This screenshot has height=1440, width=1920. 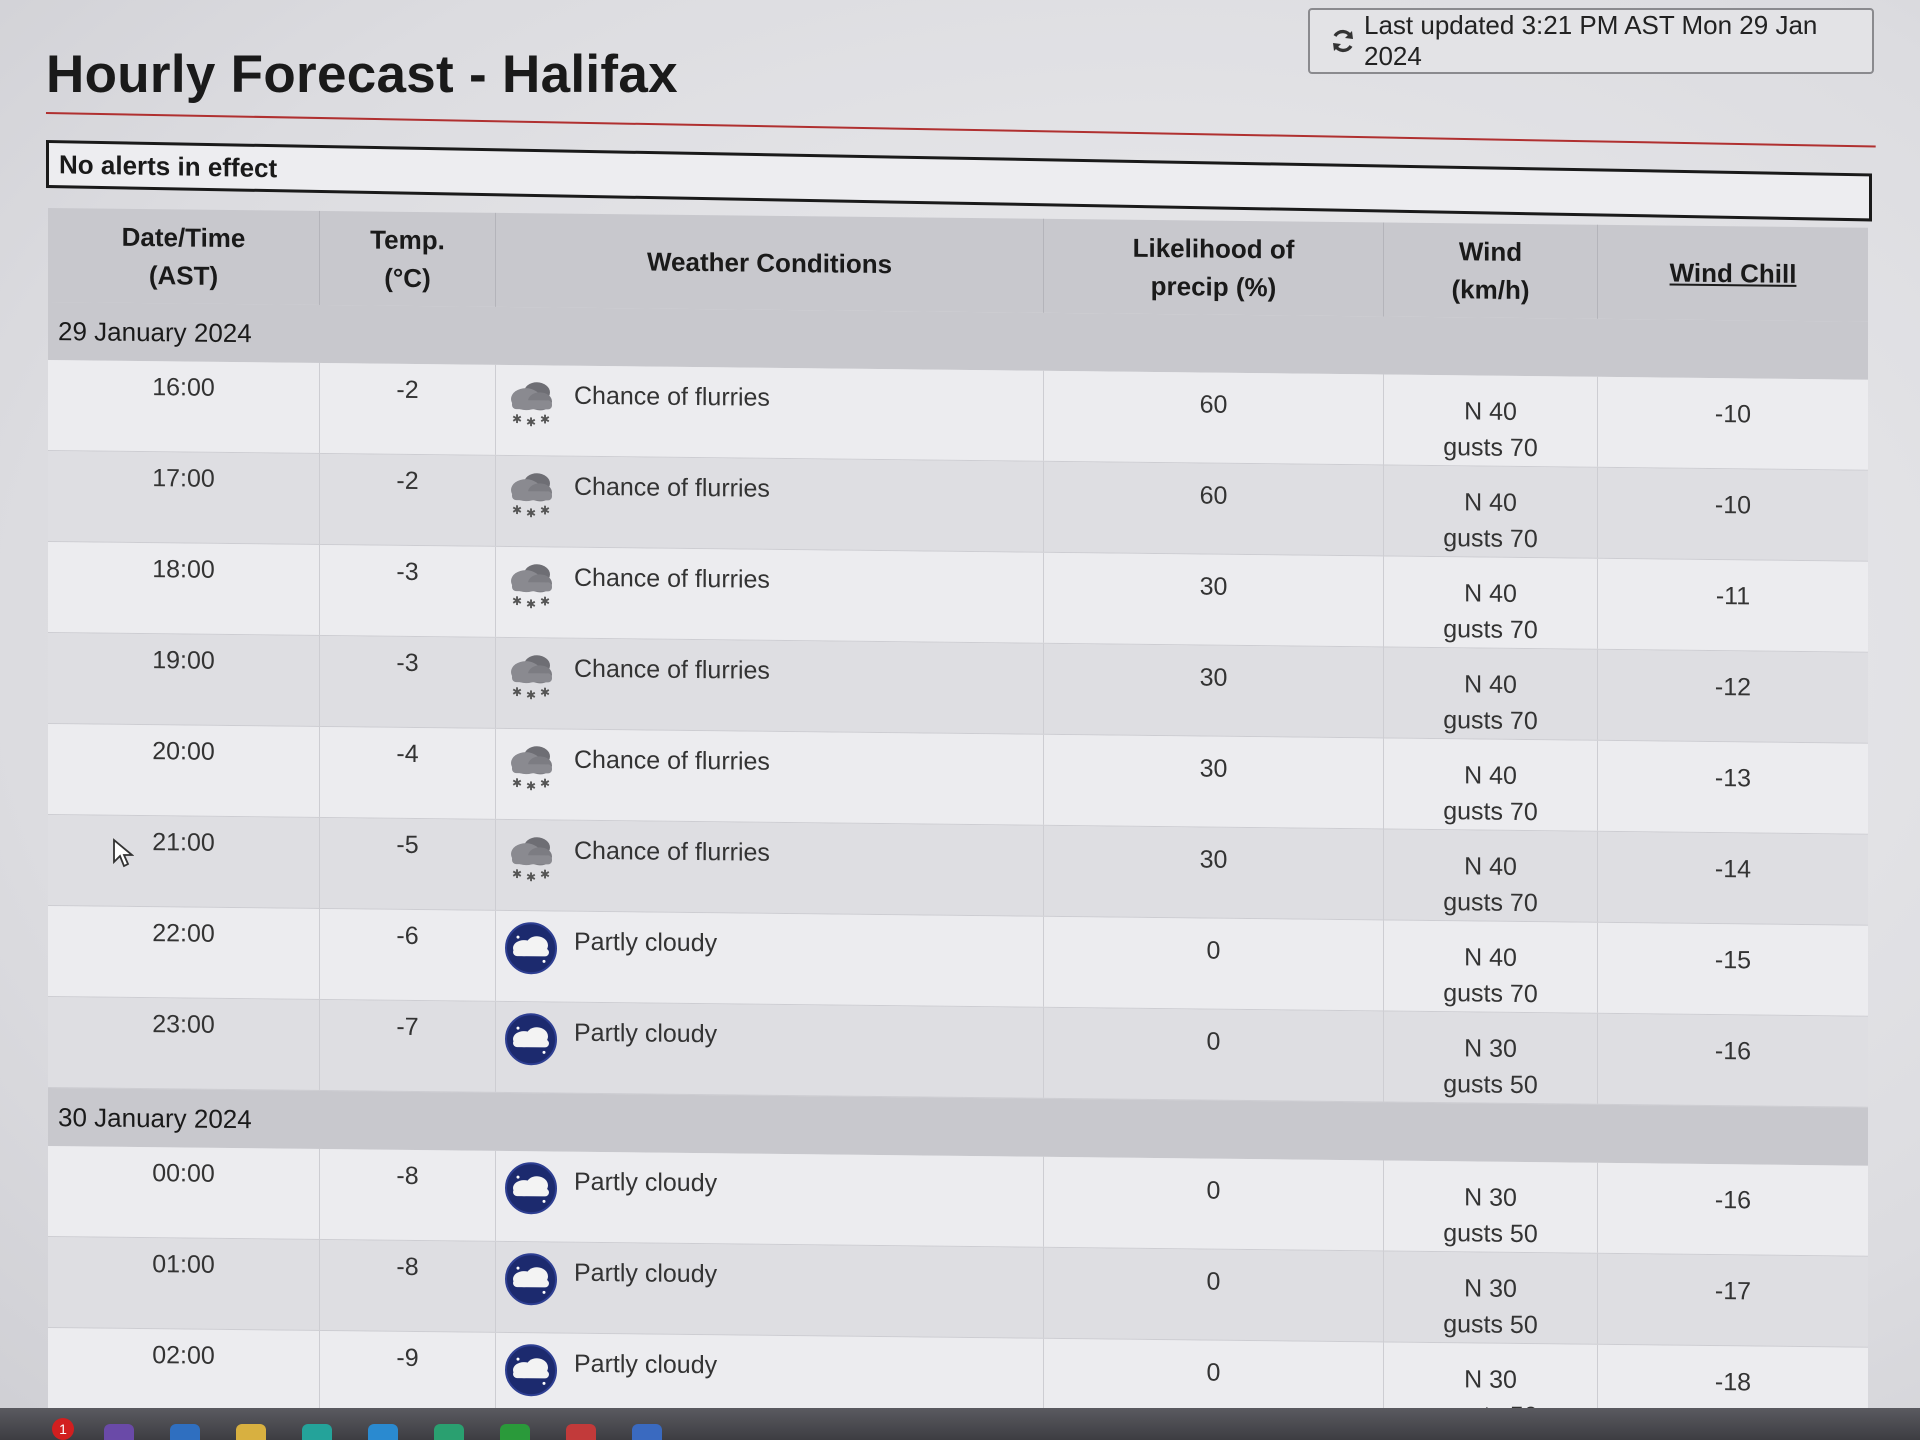 What do you see at coordinates (63, 1429) in the screenshot?
I see `notification-badge: 1` at bounding box center [63, 1429].